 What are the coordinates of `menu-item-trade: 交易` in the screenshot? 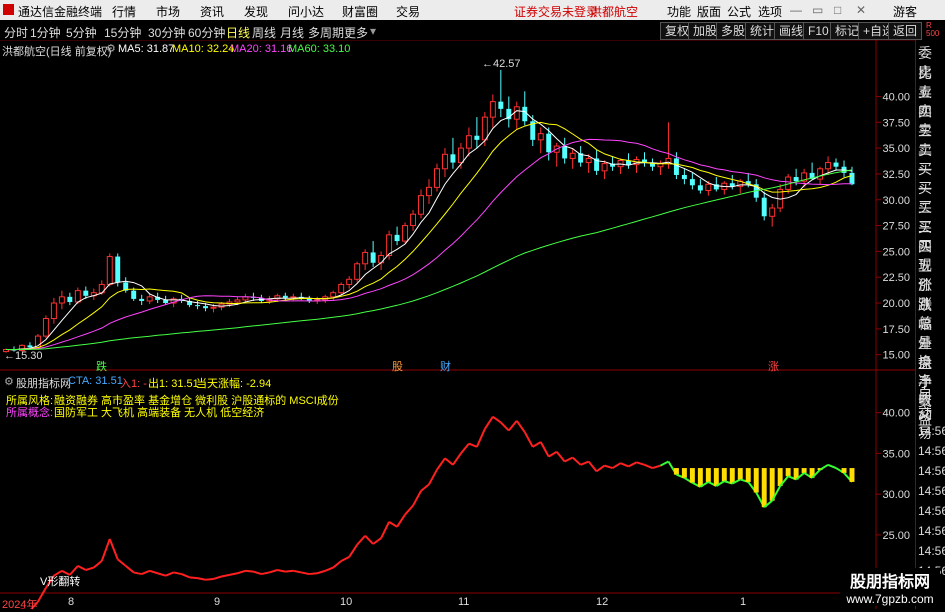 It's located at (408, 11).